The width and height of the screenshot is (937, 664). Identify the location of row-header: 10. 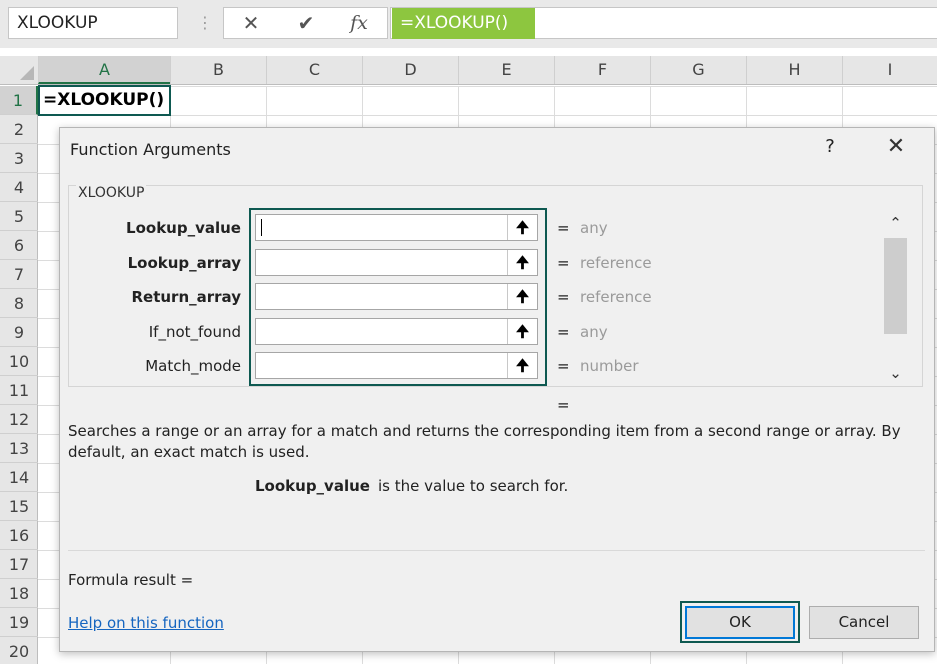
(19, 361).